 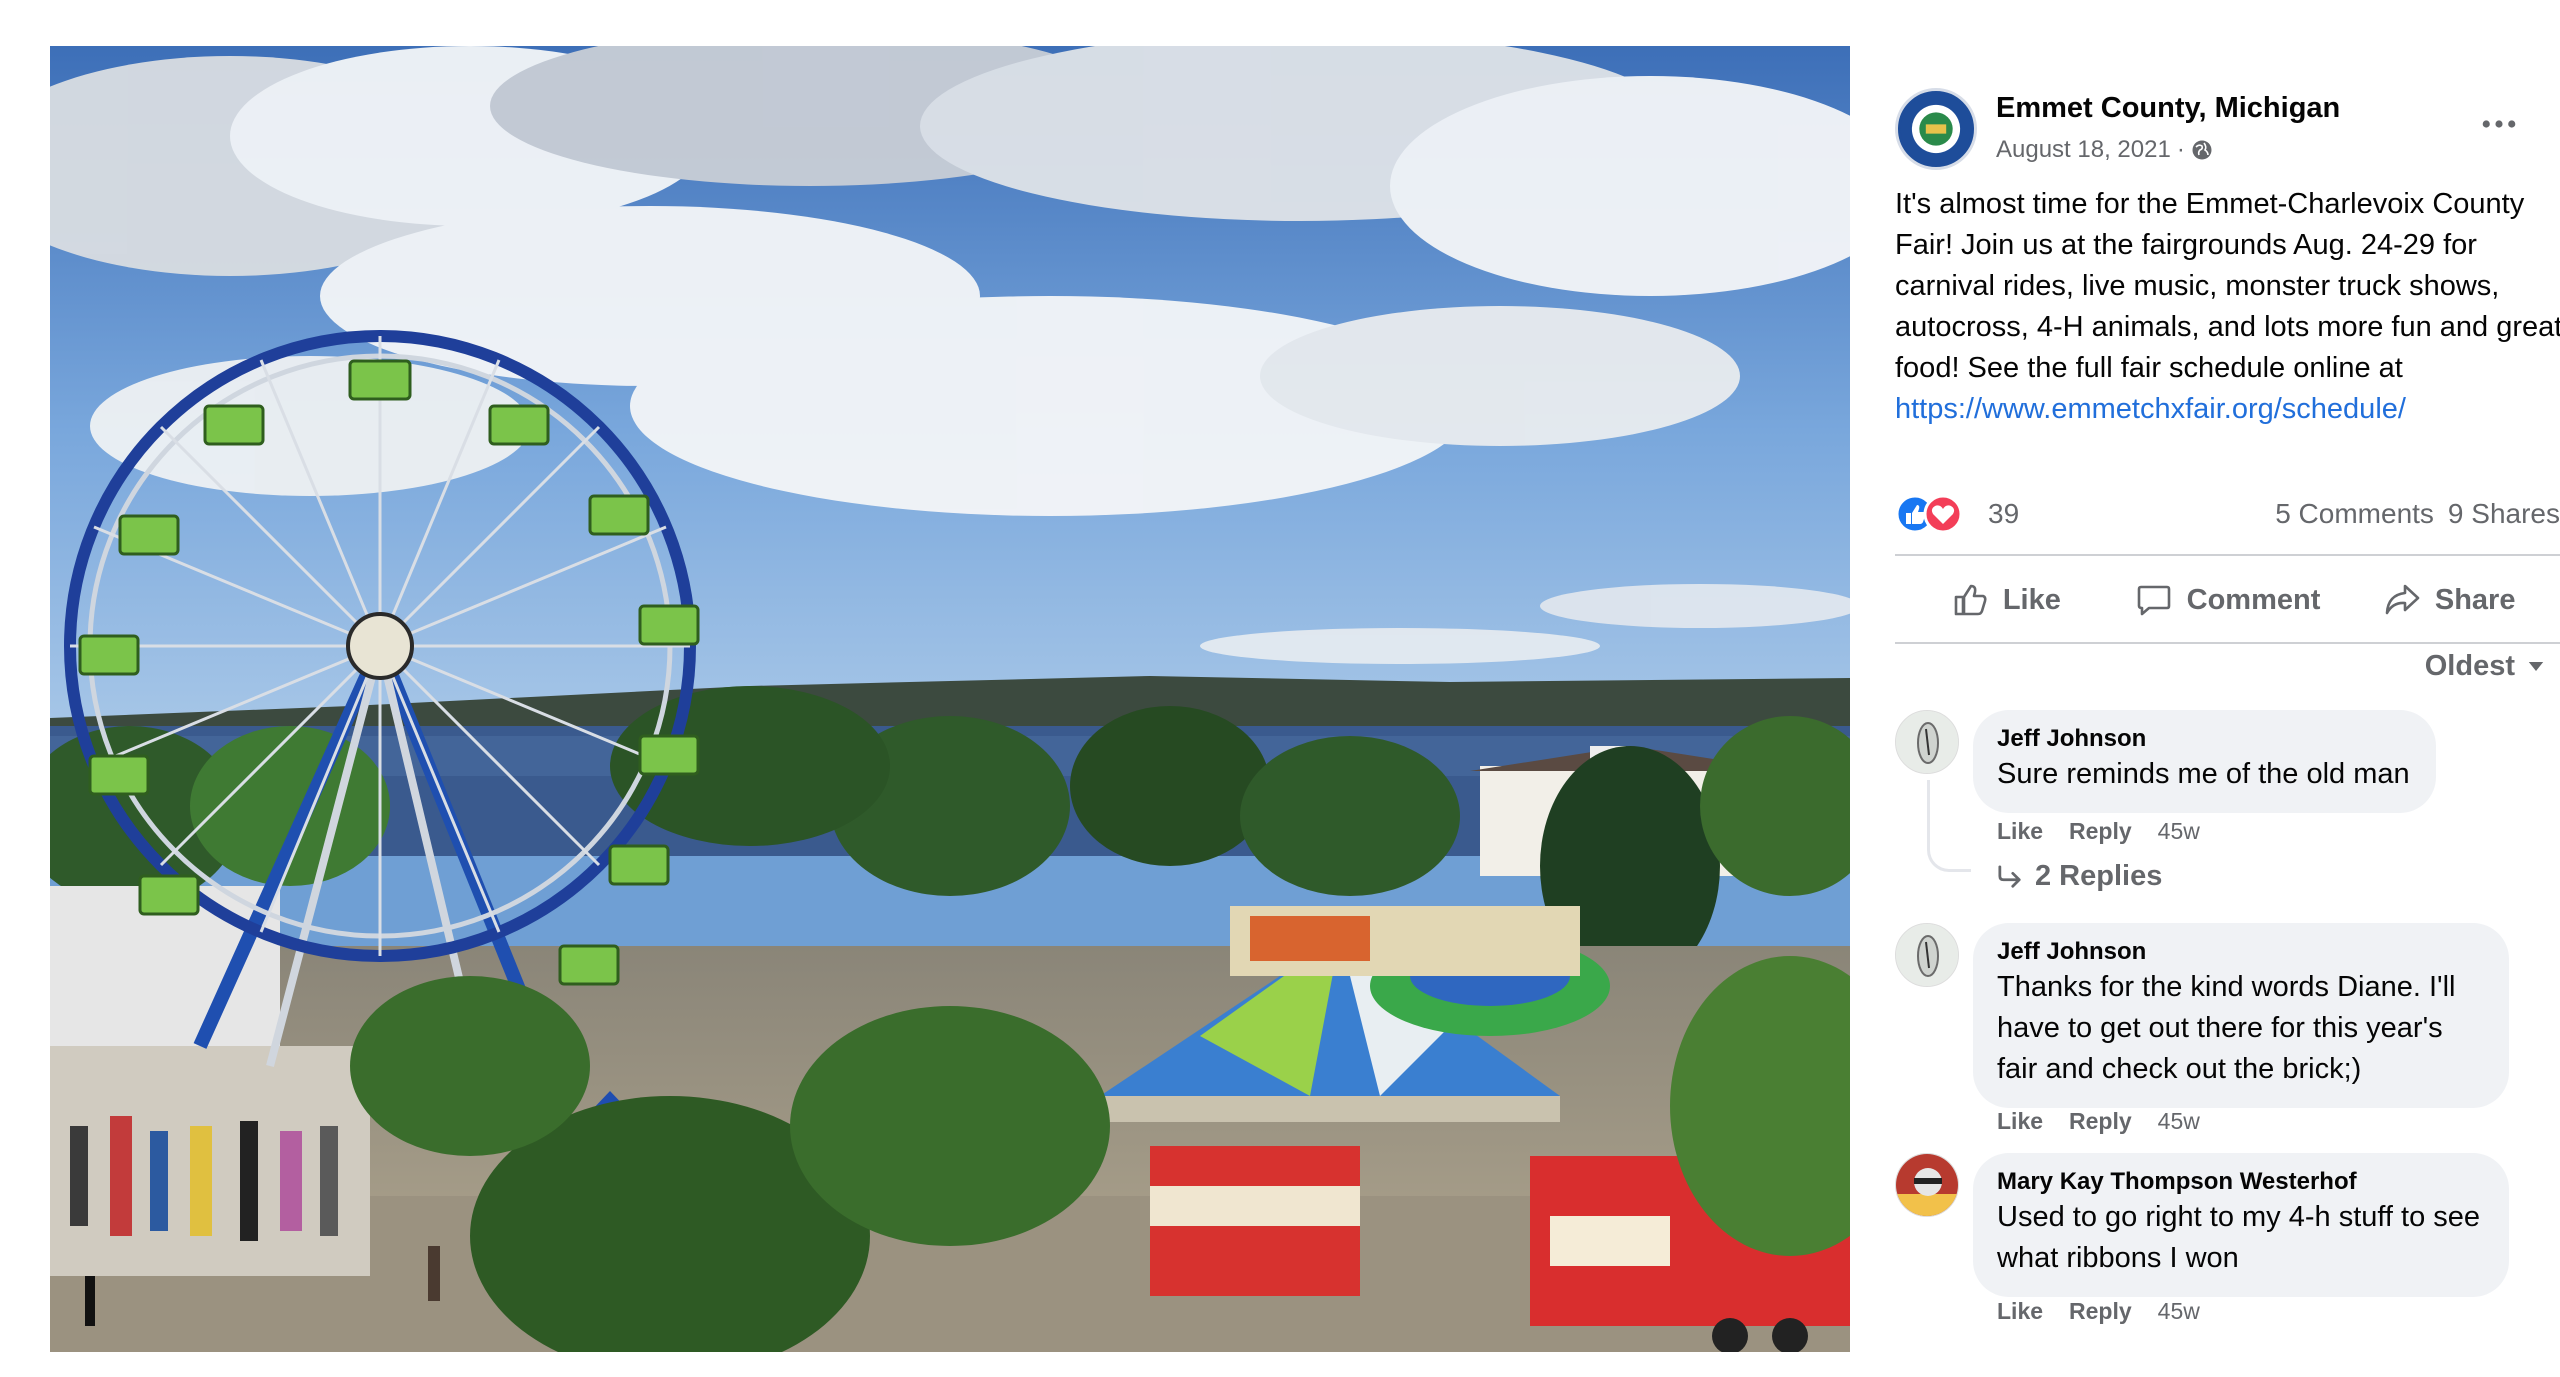 I want to click on comment-button: Comment, so click(x=2228, y=600).